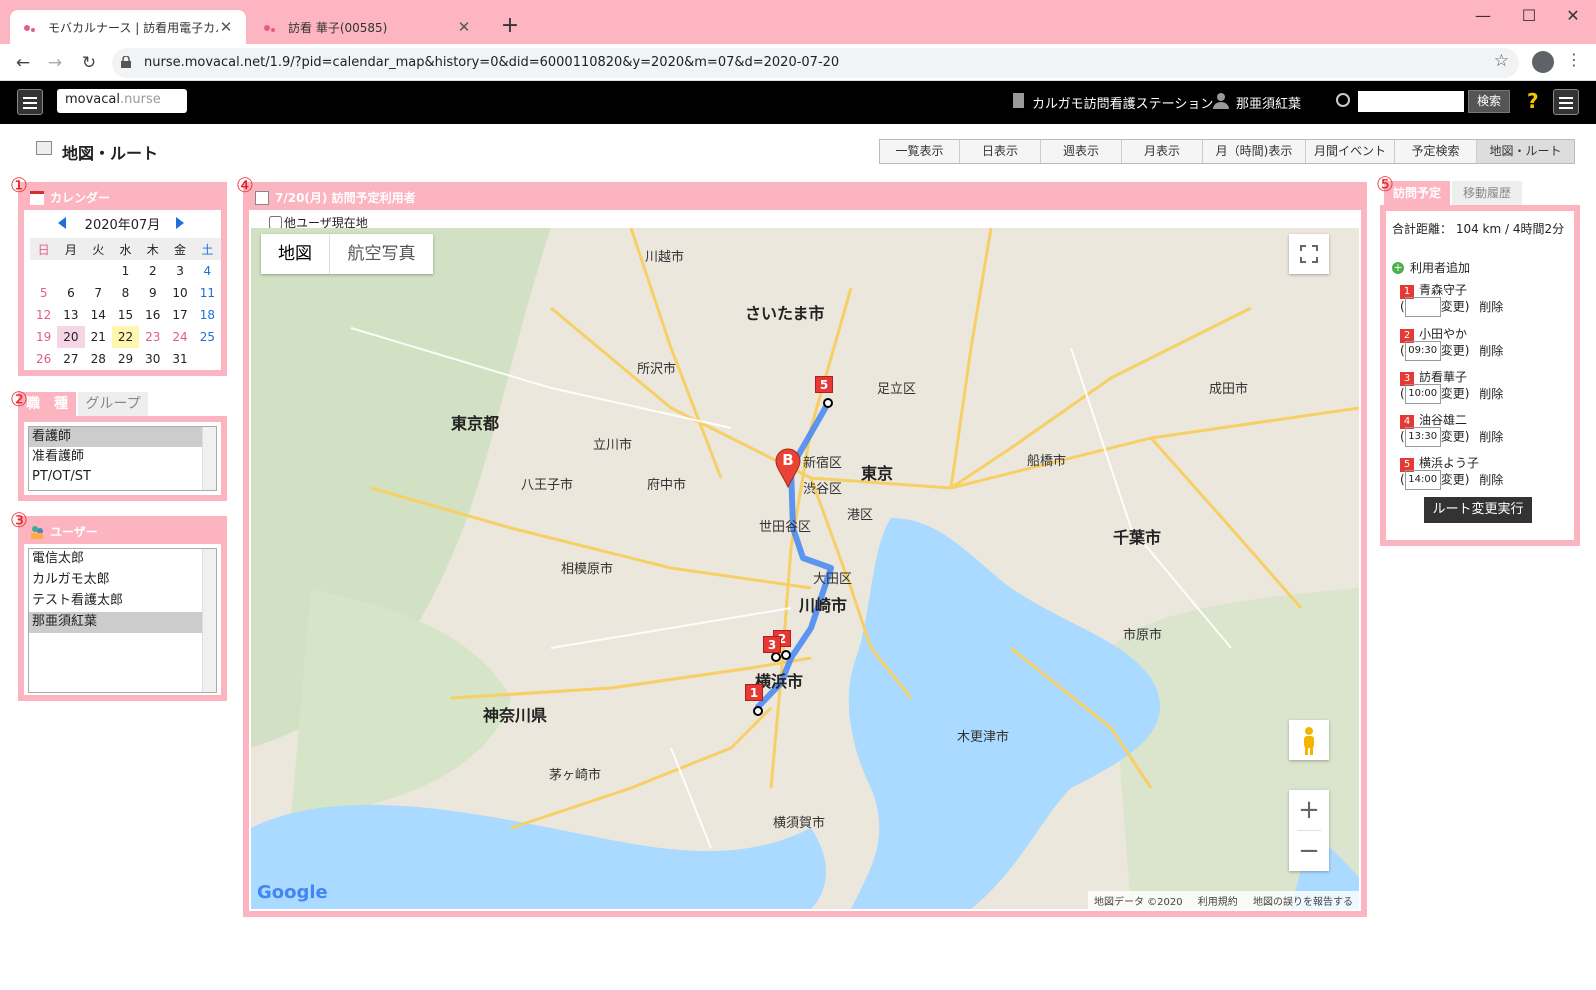 This screenshot has width=1596, height=990. Describe the element at coordinates (89, 63) in the screenshot. I see `reload-icon: ↻` at that location.